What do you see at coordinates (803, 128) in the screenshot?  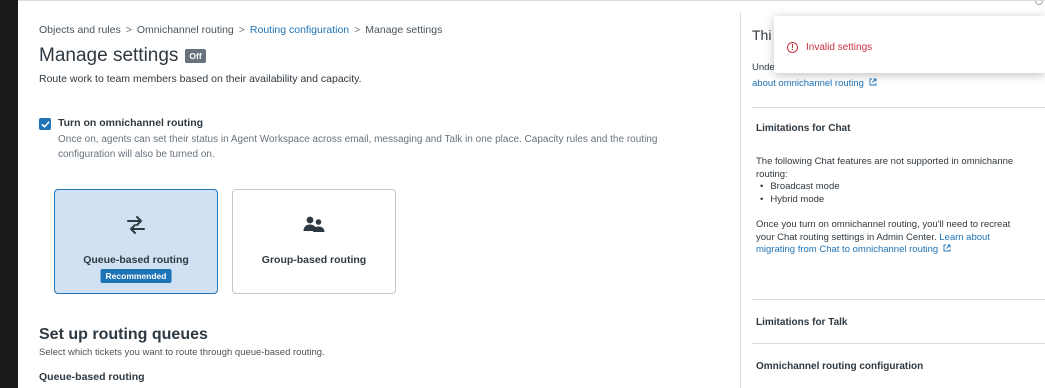 I see `limitations-chat-header: Limitations for Chat` at bounding box center [803, 128].